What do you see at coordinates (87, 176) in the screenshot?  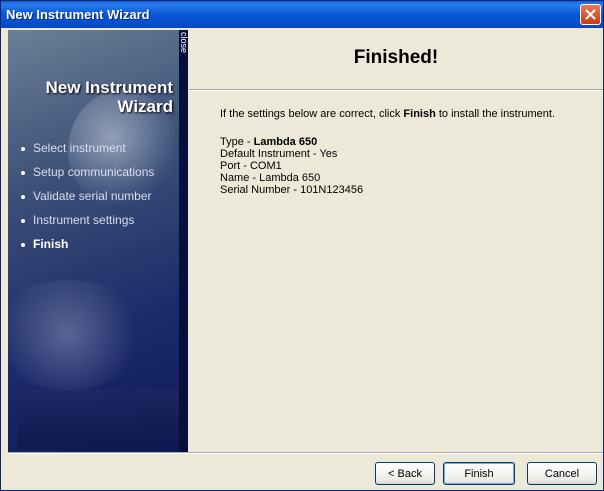 I see `step-setup-communications: Setup communications` at bounding box center [87, 176].